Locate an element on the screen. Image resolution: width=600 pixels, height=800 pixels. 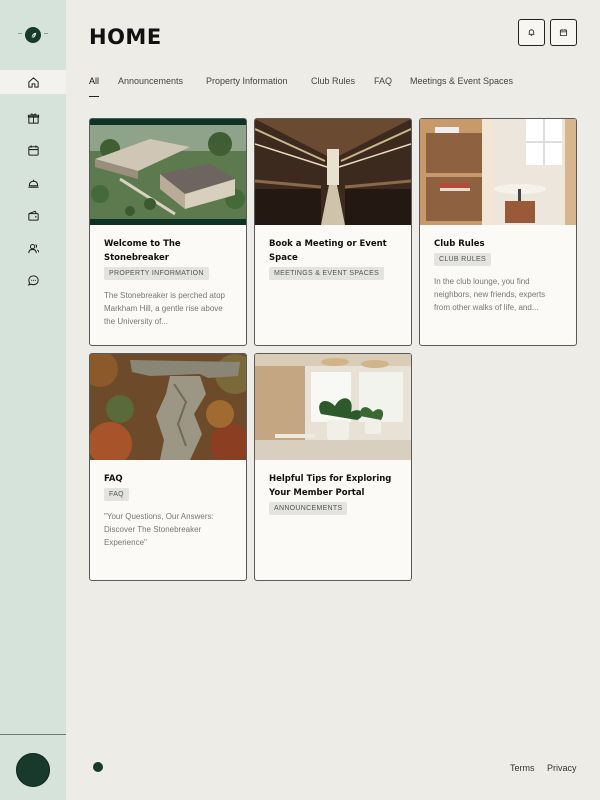
card-title: Welcome to The Stonebreaker is located at coordinates (142, 251).